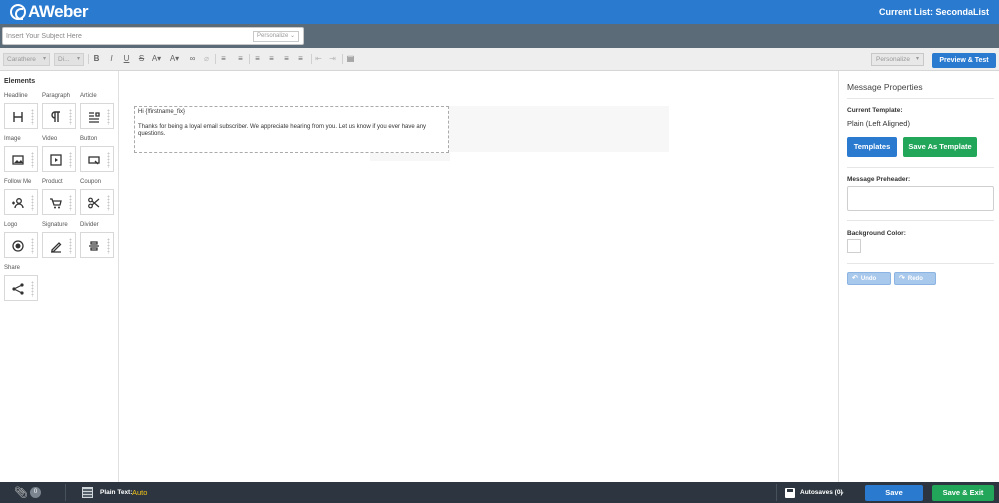 Image resolution: width=999 pixels, height=503 pixels. Describe the element at coordinates (940, 147) in the screenshot. I see `save-as-template-button: Save As Template` at that location.